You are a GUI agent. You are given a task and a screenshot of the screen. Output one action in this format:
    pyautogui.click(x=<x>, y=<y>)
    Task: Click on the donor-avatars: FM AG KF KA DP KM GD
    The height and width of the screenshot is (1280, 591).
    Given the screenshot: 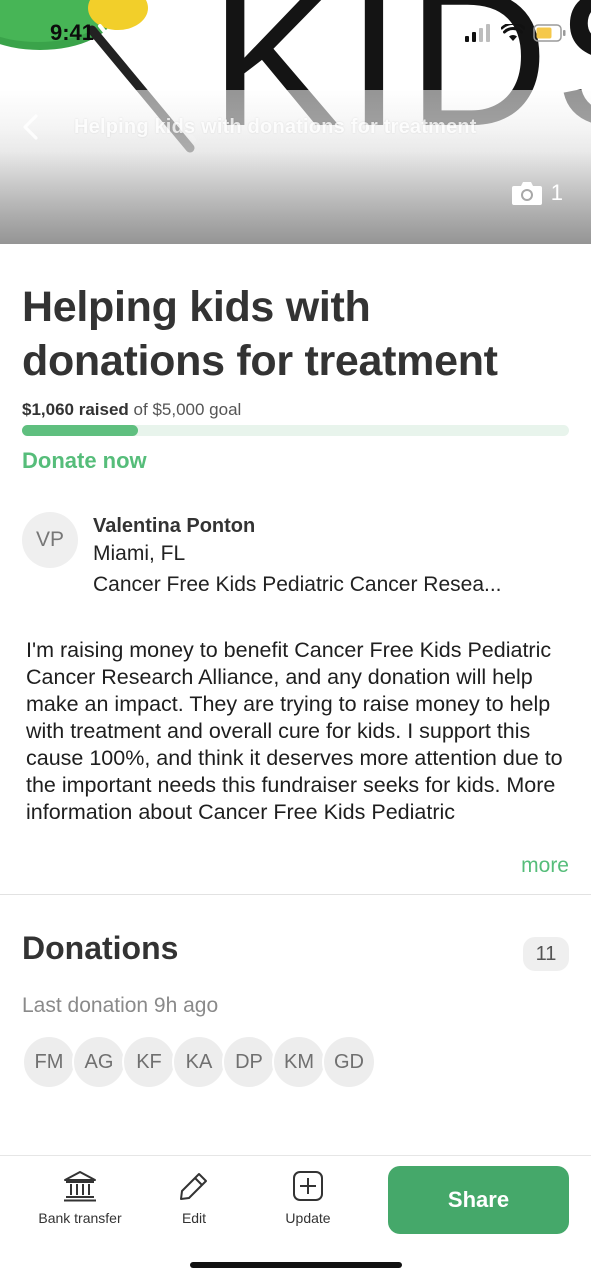 What is the action you would take?
    pyautogui.click(x=199, y=1062)
    